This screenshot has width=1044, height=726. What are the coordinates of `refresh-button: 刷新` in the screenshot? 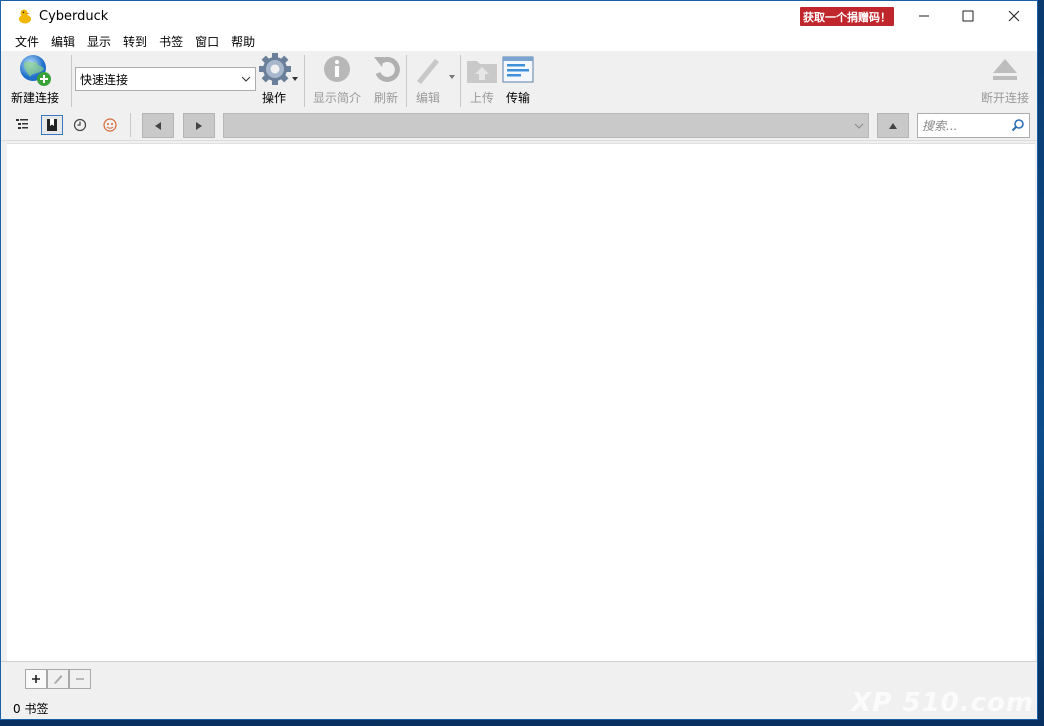 It's located at (386, 79).